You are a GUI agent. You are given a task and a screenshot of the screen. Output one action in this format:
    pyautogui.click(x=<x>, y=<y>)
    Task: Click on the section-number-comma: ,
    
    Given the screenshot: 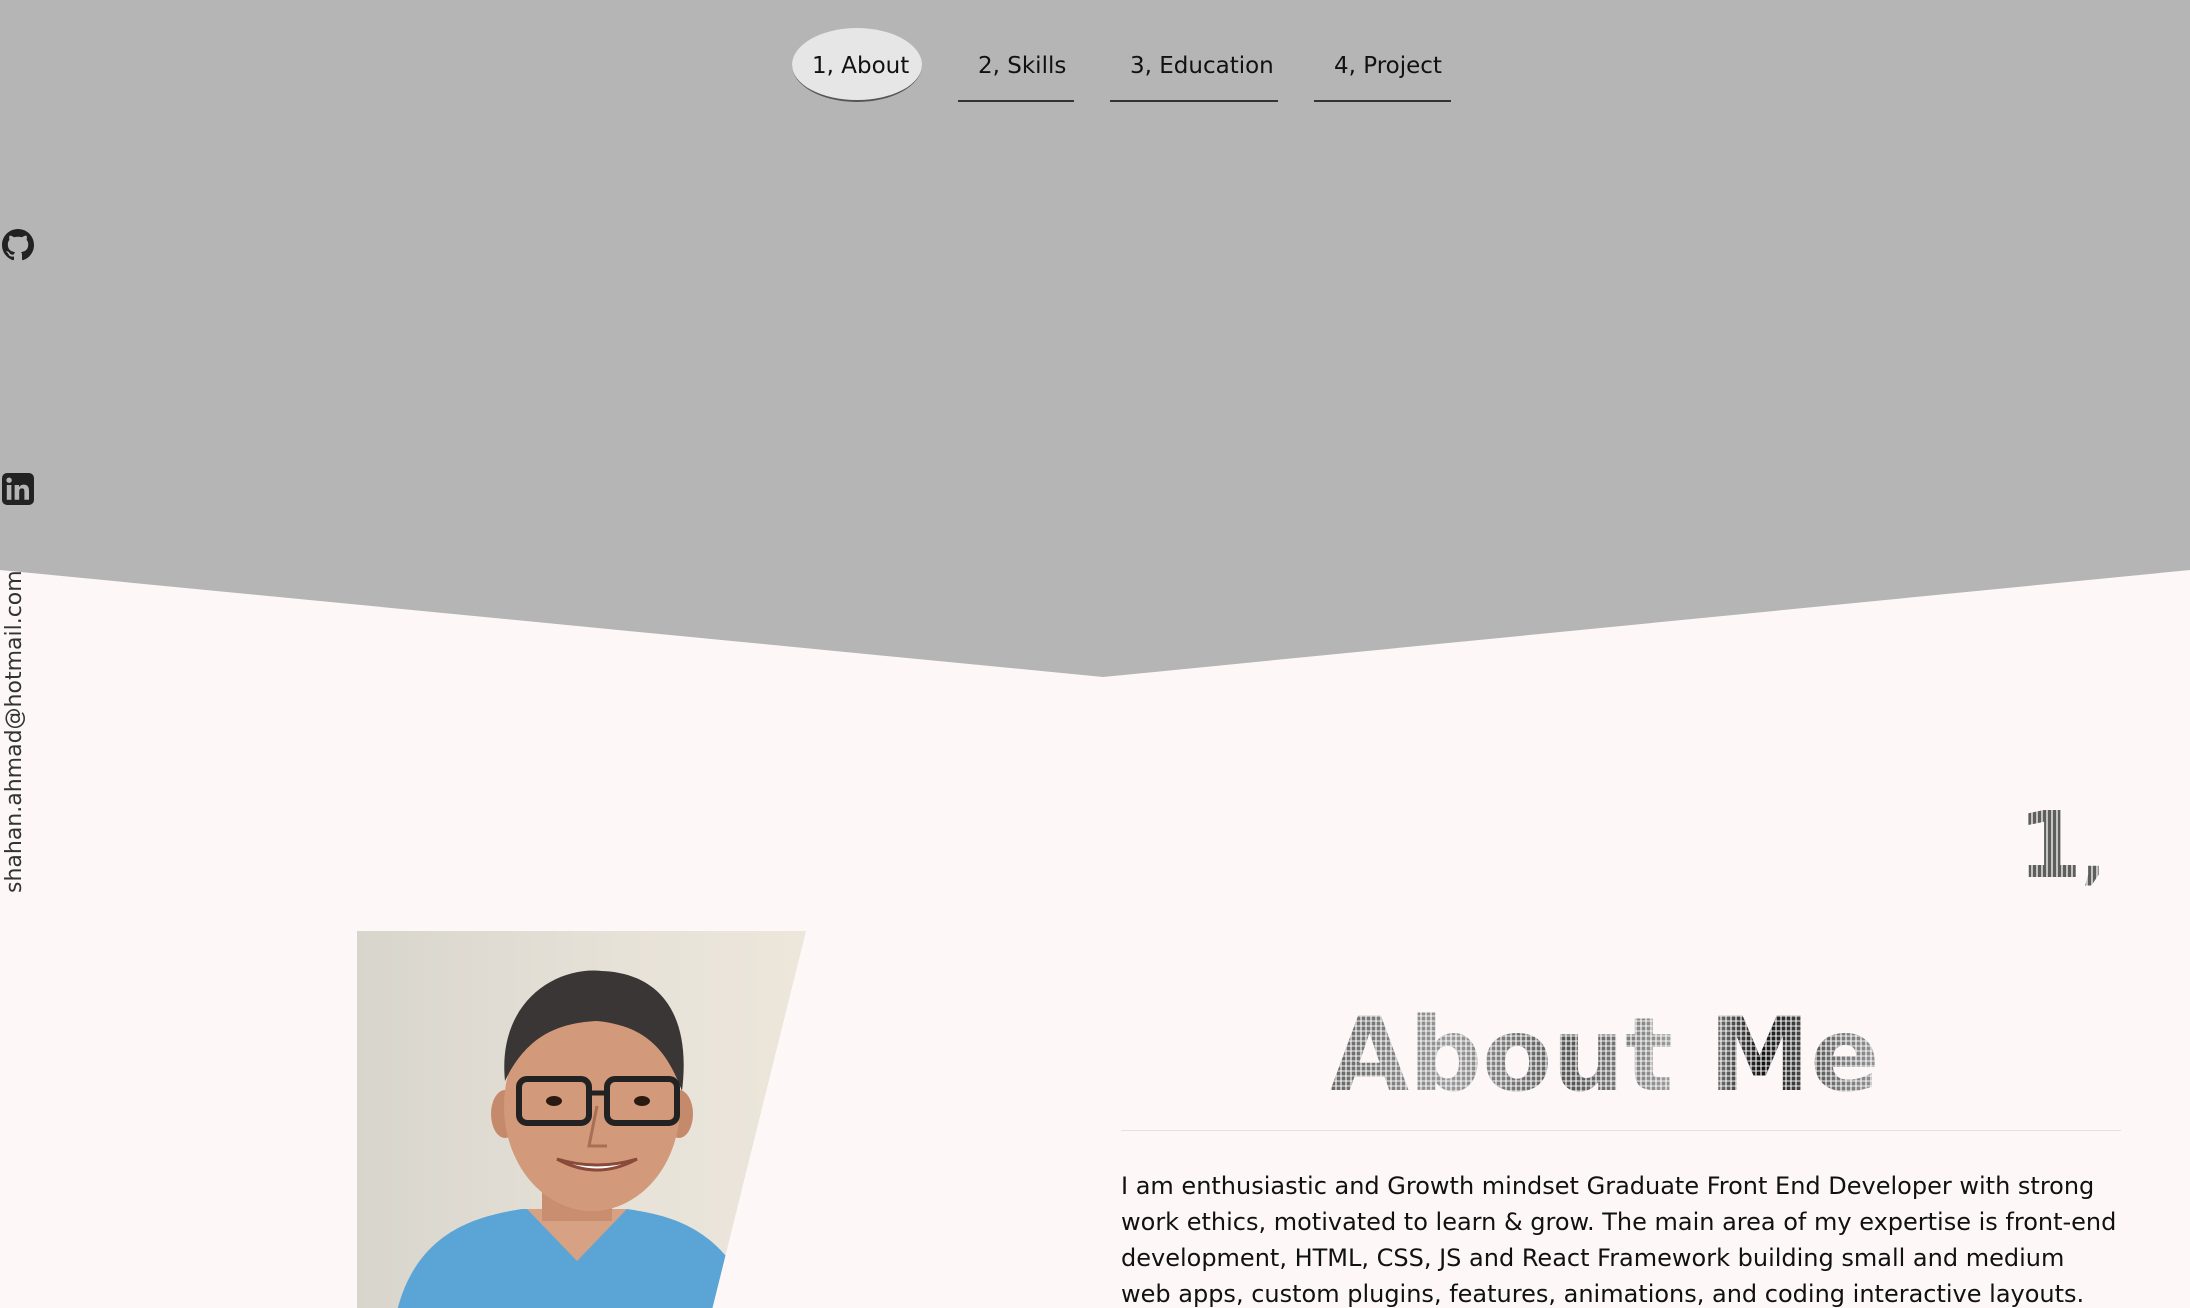 What is the action you would take?
    pyautogui.click(x=2093, y=857)
    